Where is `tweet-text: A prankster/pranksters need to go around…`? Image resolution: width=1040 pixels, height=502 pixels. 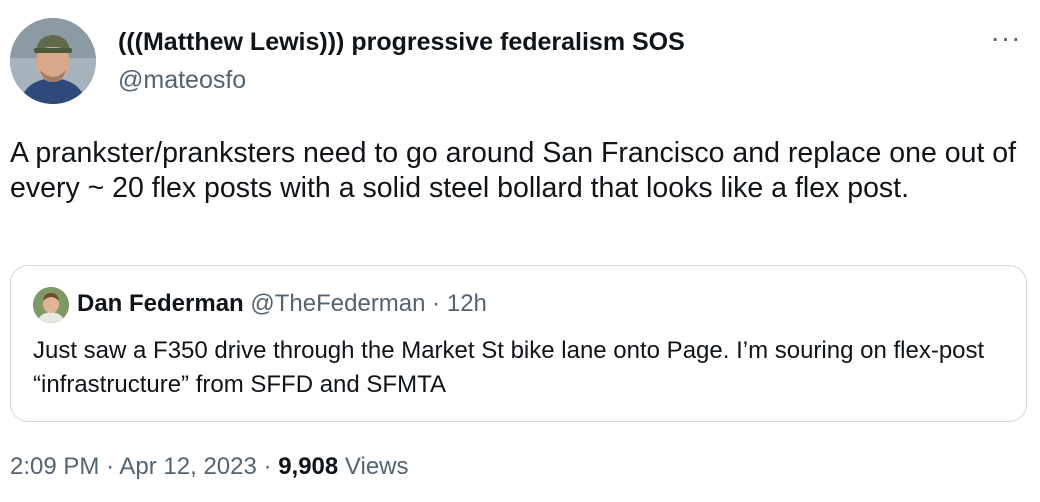 tweet-text: A prankster/pranksters need to go around… is located at coordinates (513, 170).